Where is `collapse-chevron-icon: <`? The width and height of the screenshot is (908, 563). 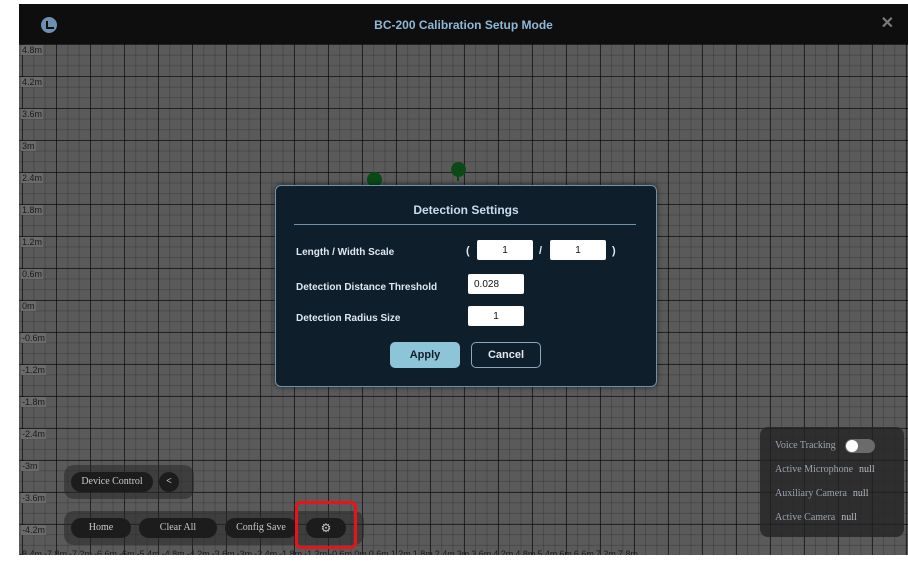
collapse-chevron-icon: < is located at coordinates (169, 482).